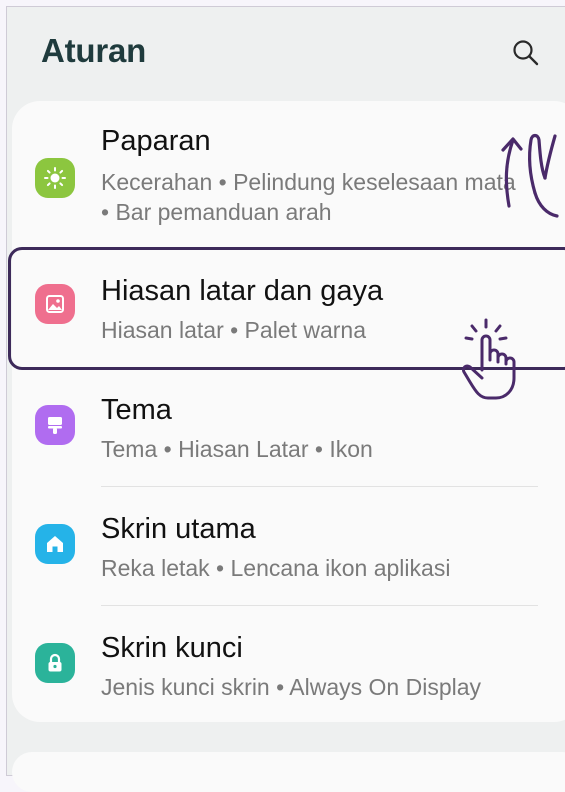 Image resolution: width=565 pixels, height=792 pixels. I want to click on settings-item-title: Tema, so click(136, 410).